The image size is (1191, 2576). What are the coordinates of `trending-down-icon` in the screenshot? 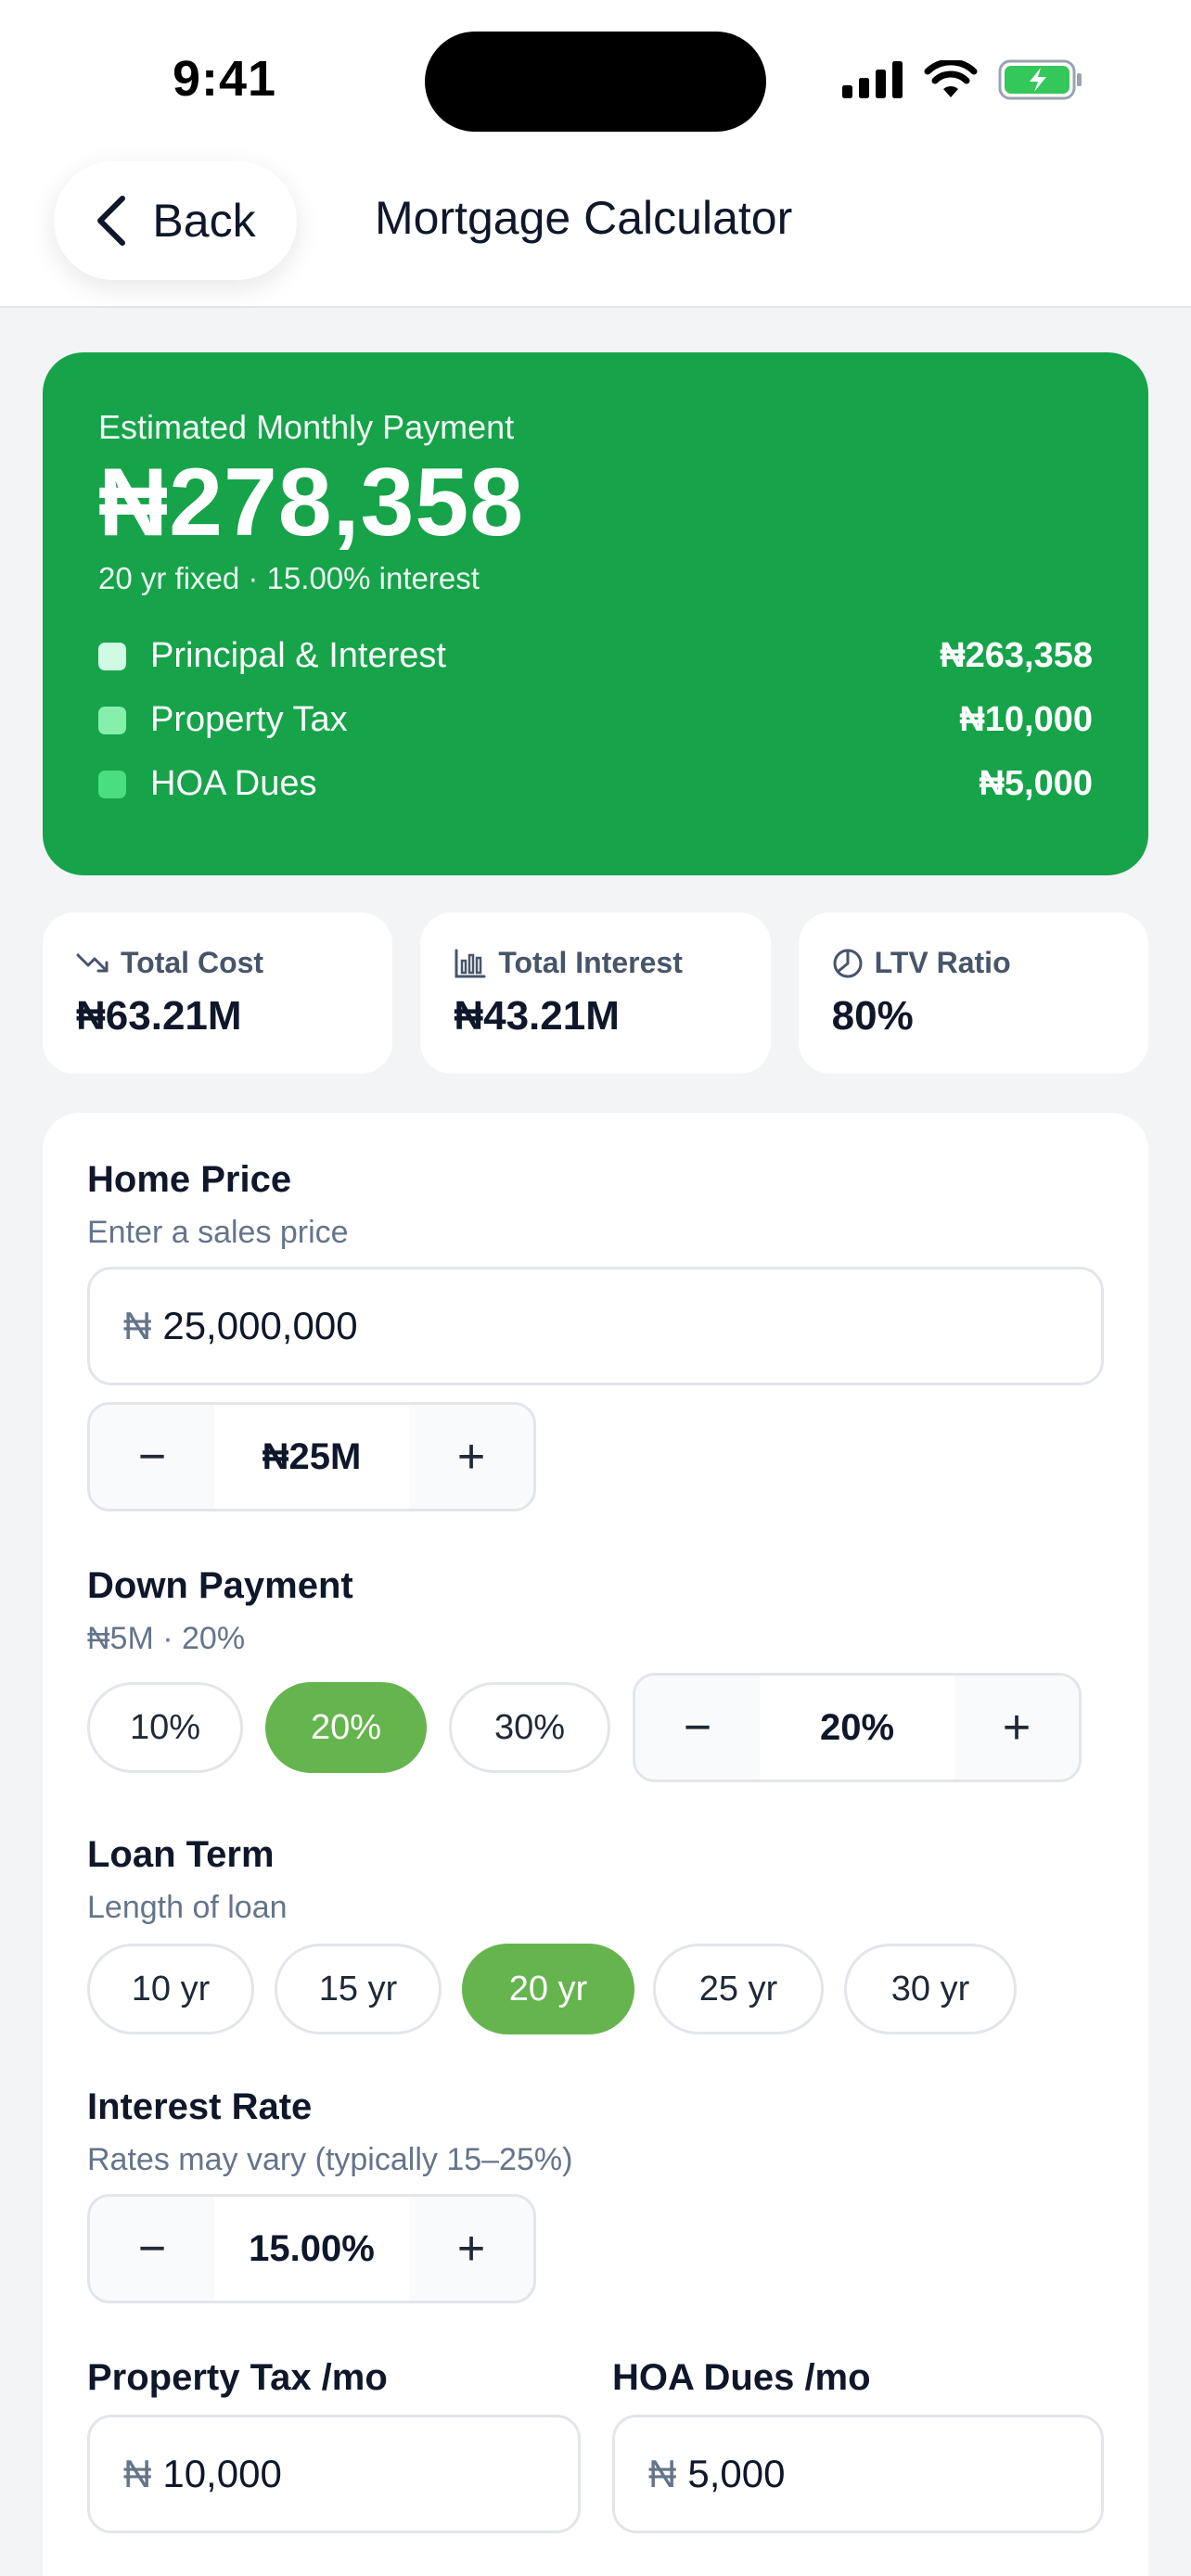 It's located at (92, 963).